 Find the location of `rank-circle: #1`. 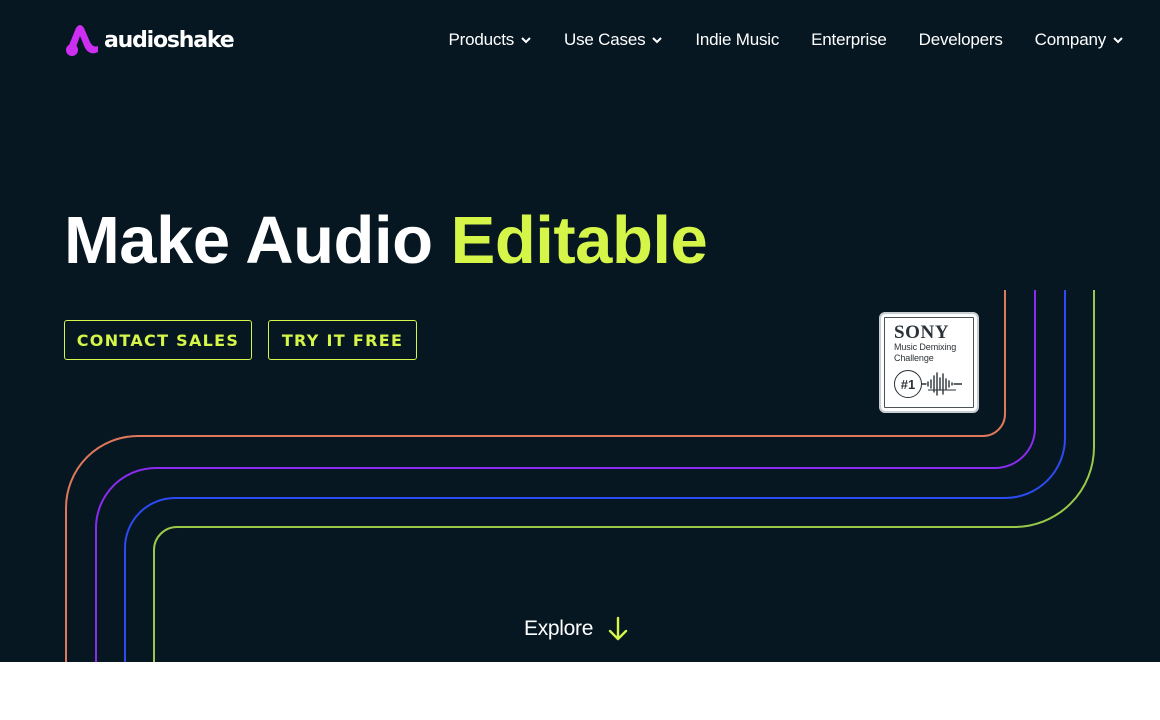

rank-circle: #1 is located at coordinates (908, 384).